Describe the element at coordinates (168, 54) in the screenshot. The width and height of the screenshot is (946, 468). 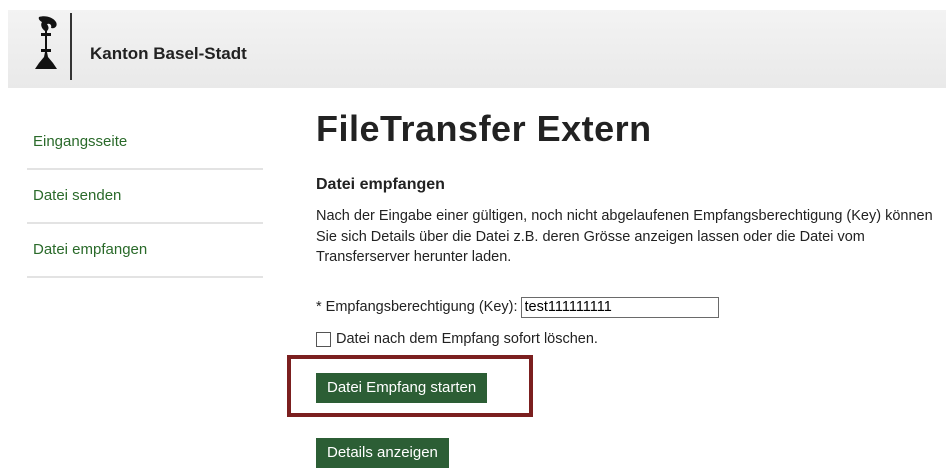
I see `site-title: Kanton Basel-Stadt` at that location.